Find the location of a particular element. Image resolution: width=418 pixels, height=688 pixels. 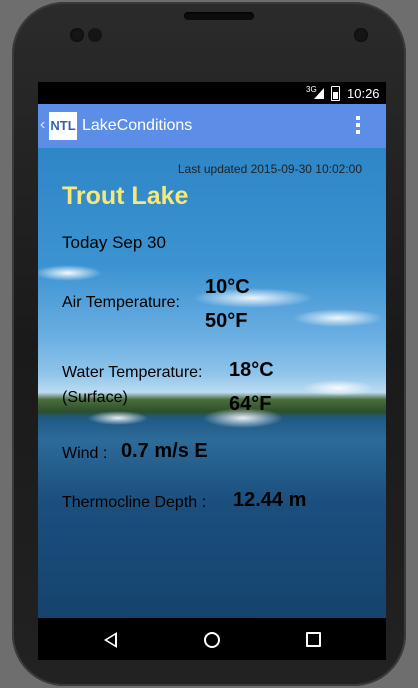

water-temperature-sublabel: (Surface) is located at coordinates (95, 397).